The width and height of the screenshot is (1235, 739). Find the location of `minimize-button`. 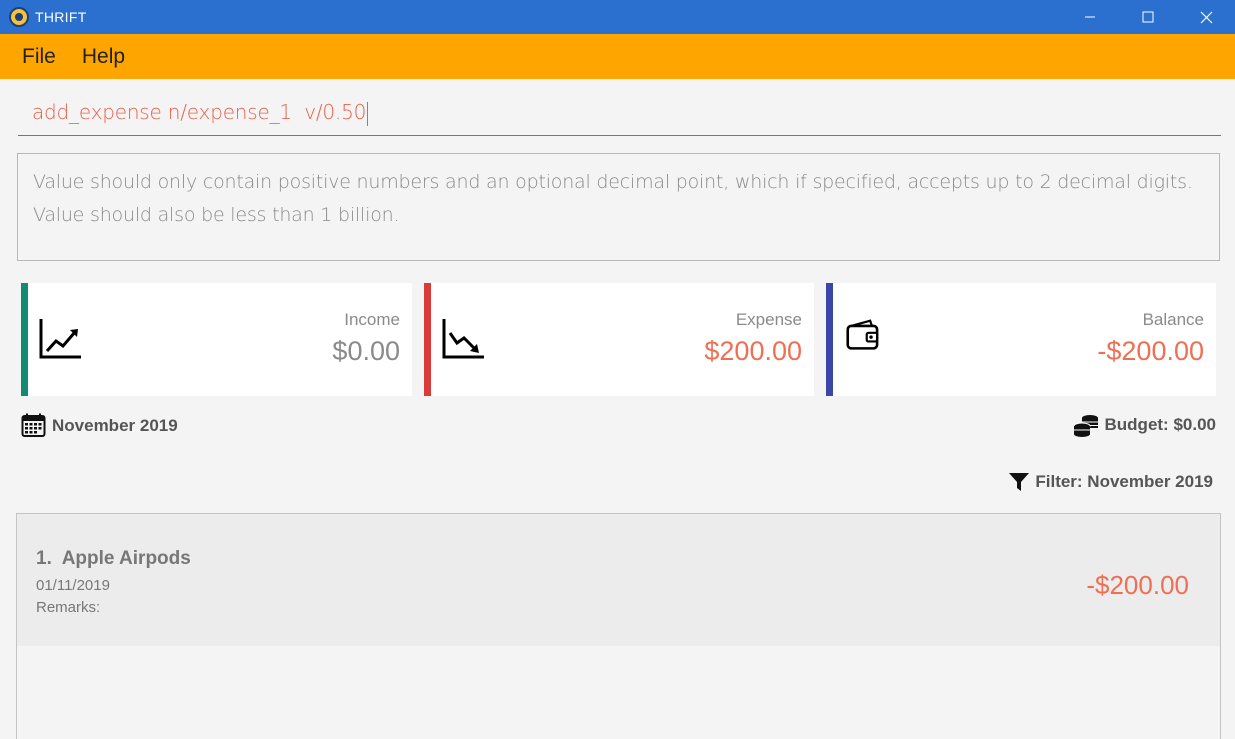

minimize-button is located at coordinates (1090, 17).